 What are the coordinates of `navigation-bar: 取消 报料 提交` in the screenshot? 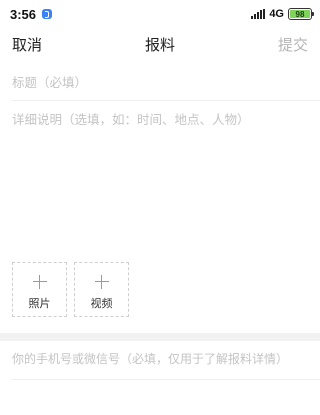 It's located at (160, 45).